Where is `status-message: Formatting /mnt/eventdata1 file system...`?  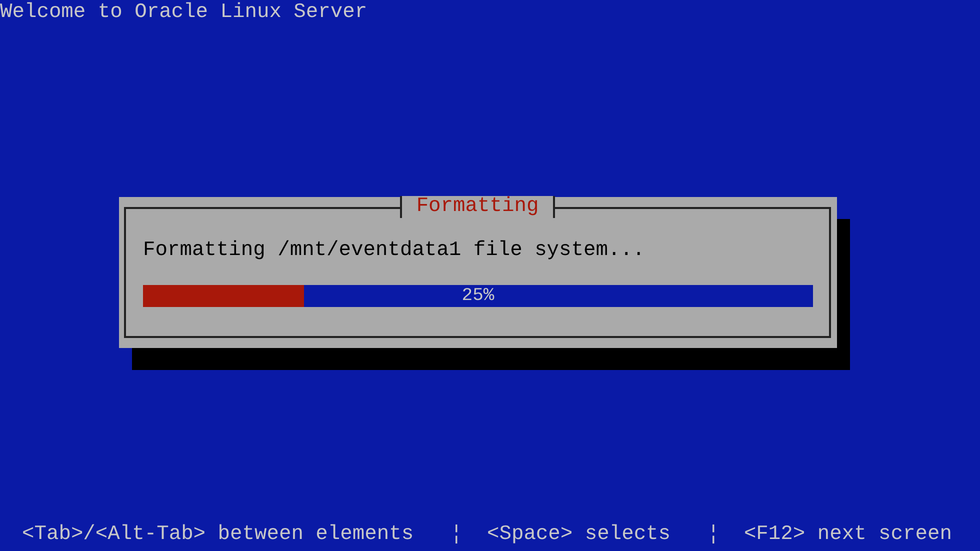 status-message: Formatting /mnt/eventdata1 file system... is located at coordinates (394, 251).